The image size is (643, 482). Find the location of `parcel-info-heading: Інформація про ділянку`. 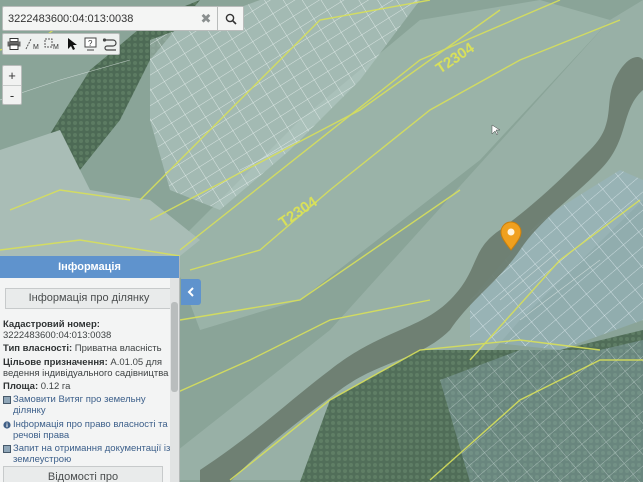

parcel-info-heading: Інформація про ділянку is located at coordinates (89, 298).